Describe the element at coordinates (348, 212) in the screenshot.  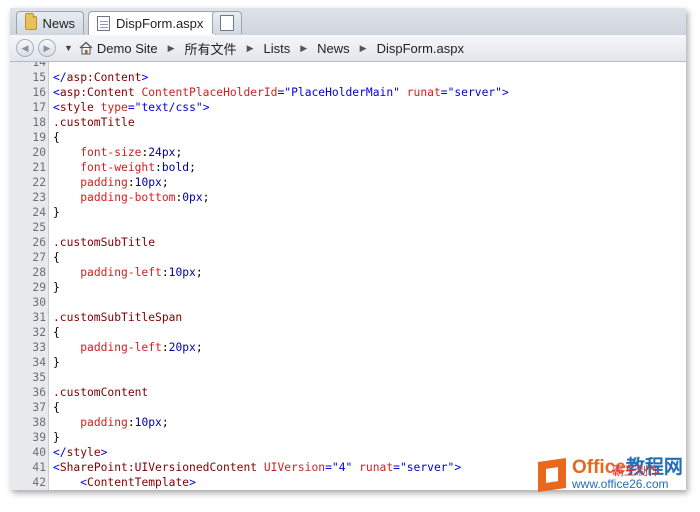
I see `code-line: 24}` at that location.